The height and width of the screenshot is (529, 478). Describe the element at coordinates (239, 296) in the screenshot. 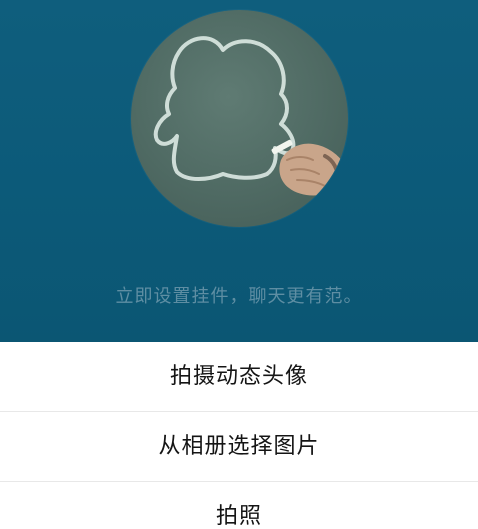

I see `pendant-tagline: 立即设置挂件，聊天更有范。` at that location.